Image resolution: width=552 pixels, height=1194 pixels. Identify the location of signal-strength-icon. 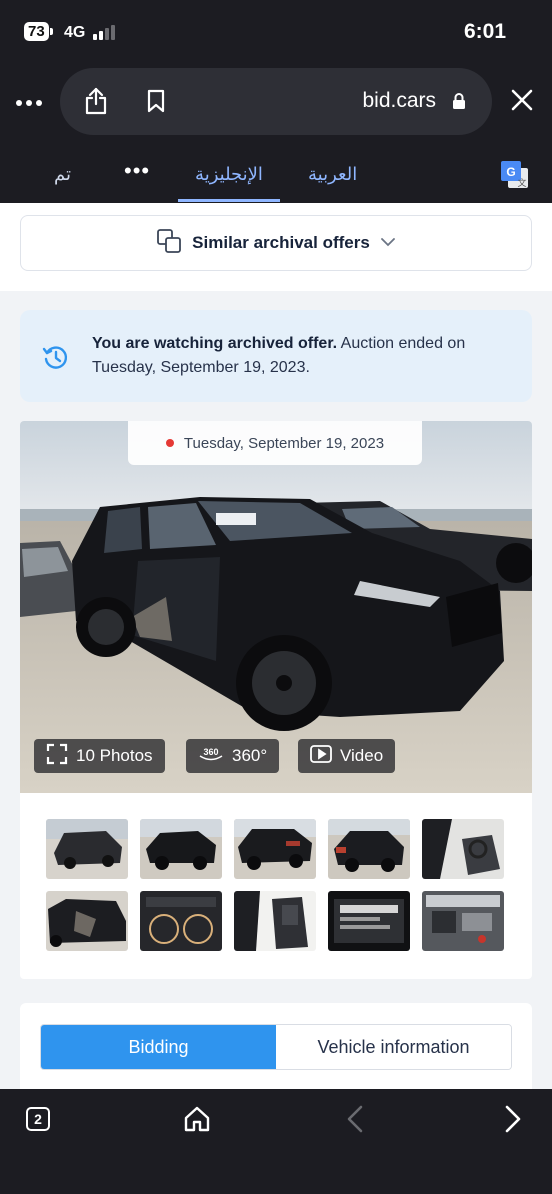
(104, 32).